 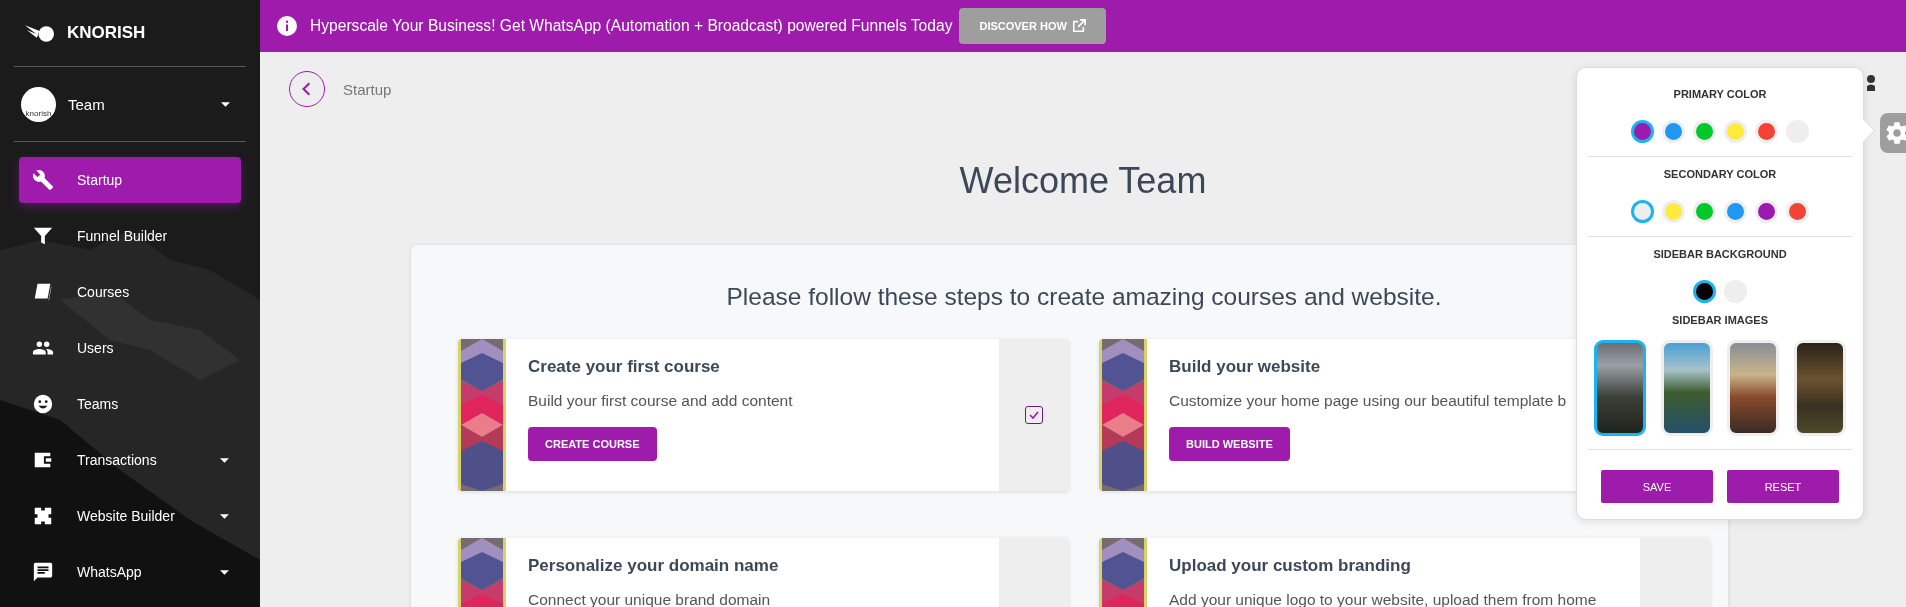 What do you see at coordinates (1229, 444) in the screenshot?
I see `action-button: BUILD WEBSITE` at bounding box center [1229, 444].